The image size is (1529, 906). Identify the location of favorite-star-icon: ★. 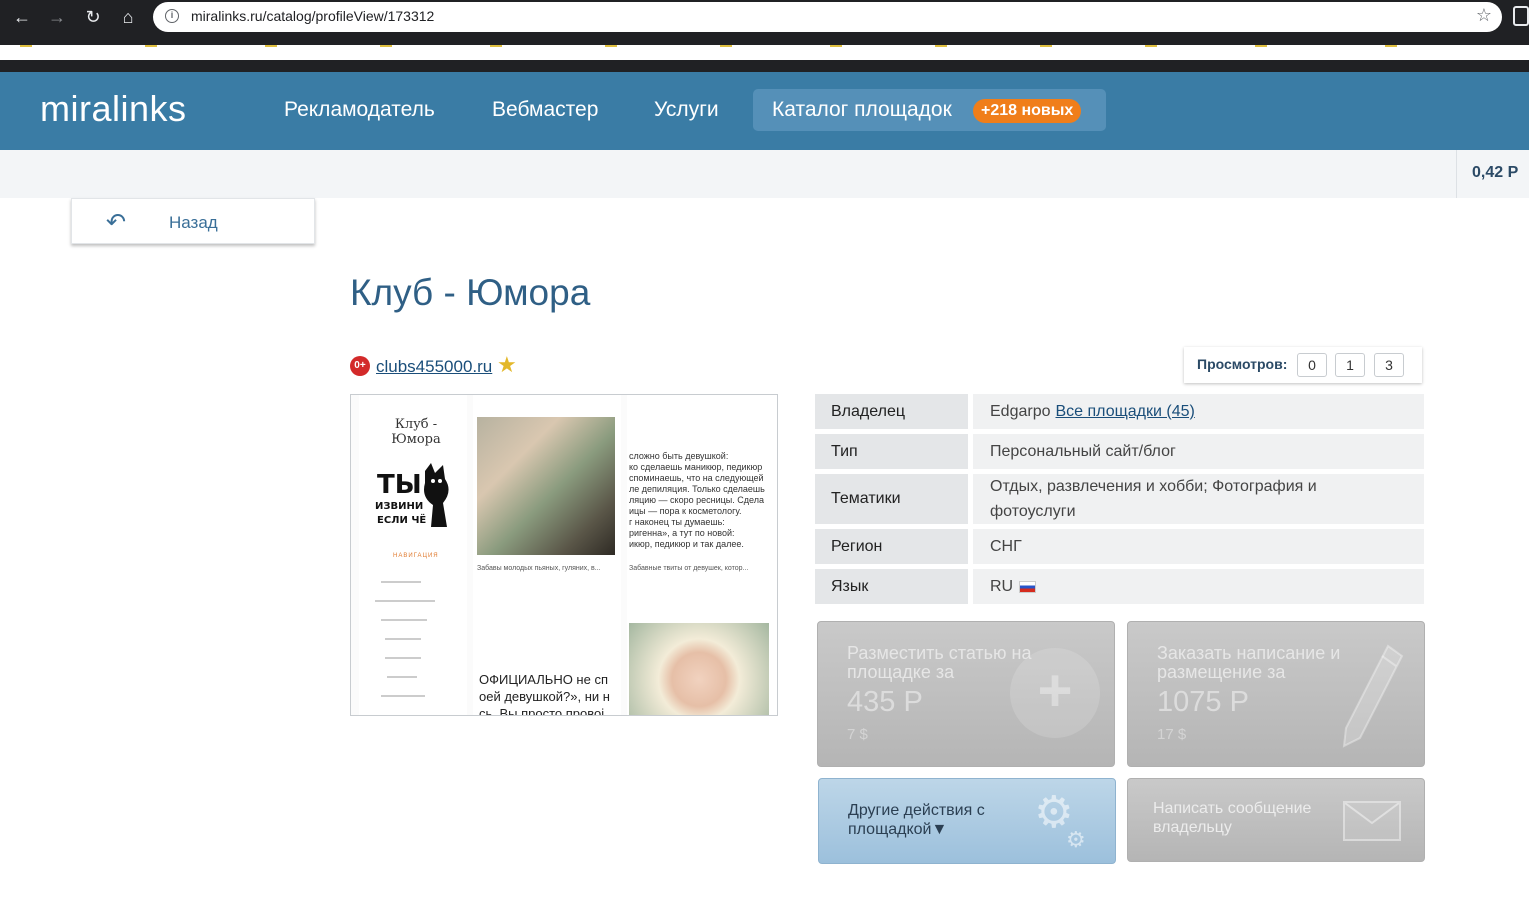
(507, 365).